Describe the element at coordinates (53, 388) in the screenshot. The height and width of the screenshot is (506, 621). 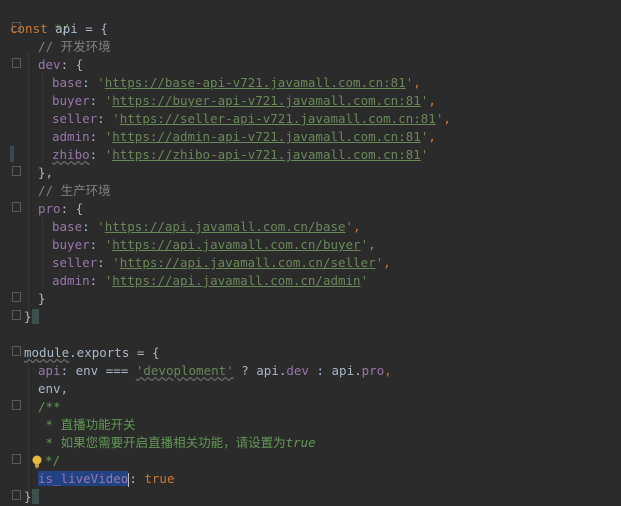
I see `env-shorthand: env,` at that location.